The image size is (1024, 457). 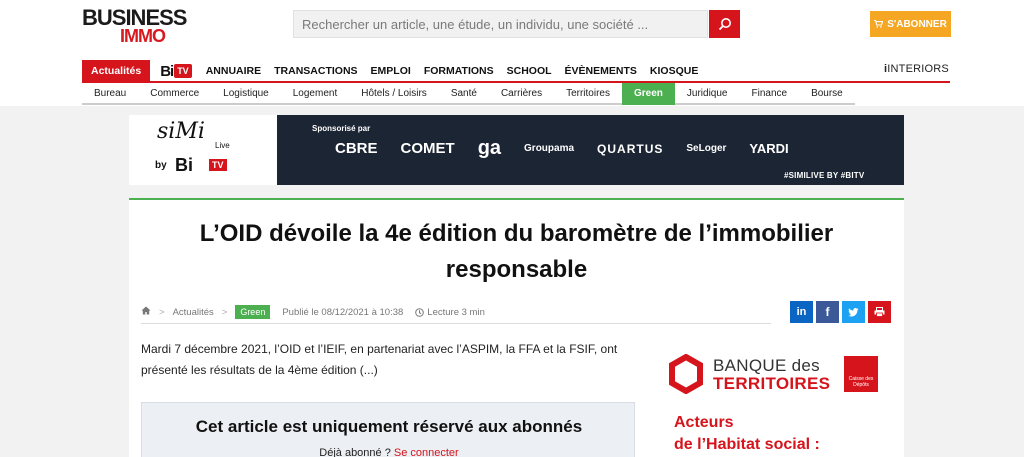 I want to click on breadcrumb-actualites: Actualités, so click(x=193, y=312).